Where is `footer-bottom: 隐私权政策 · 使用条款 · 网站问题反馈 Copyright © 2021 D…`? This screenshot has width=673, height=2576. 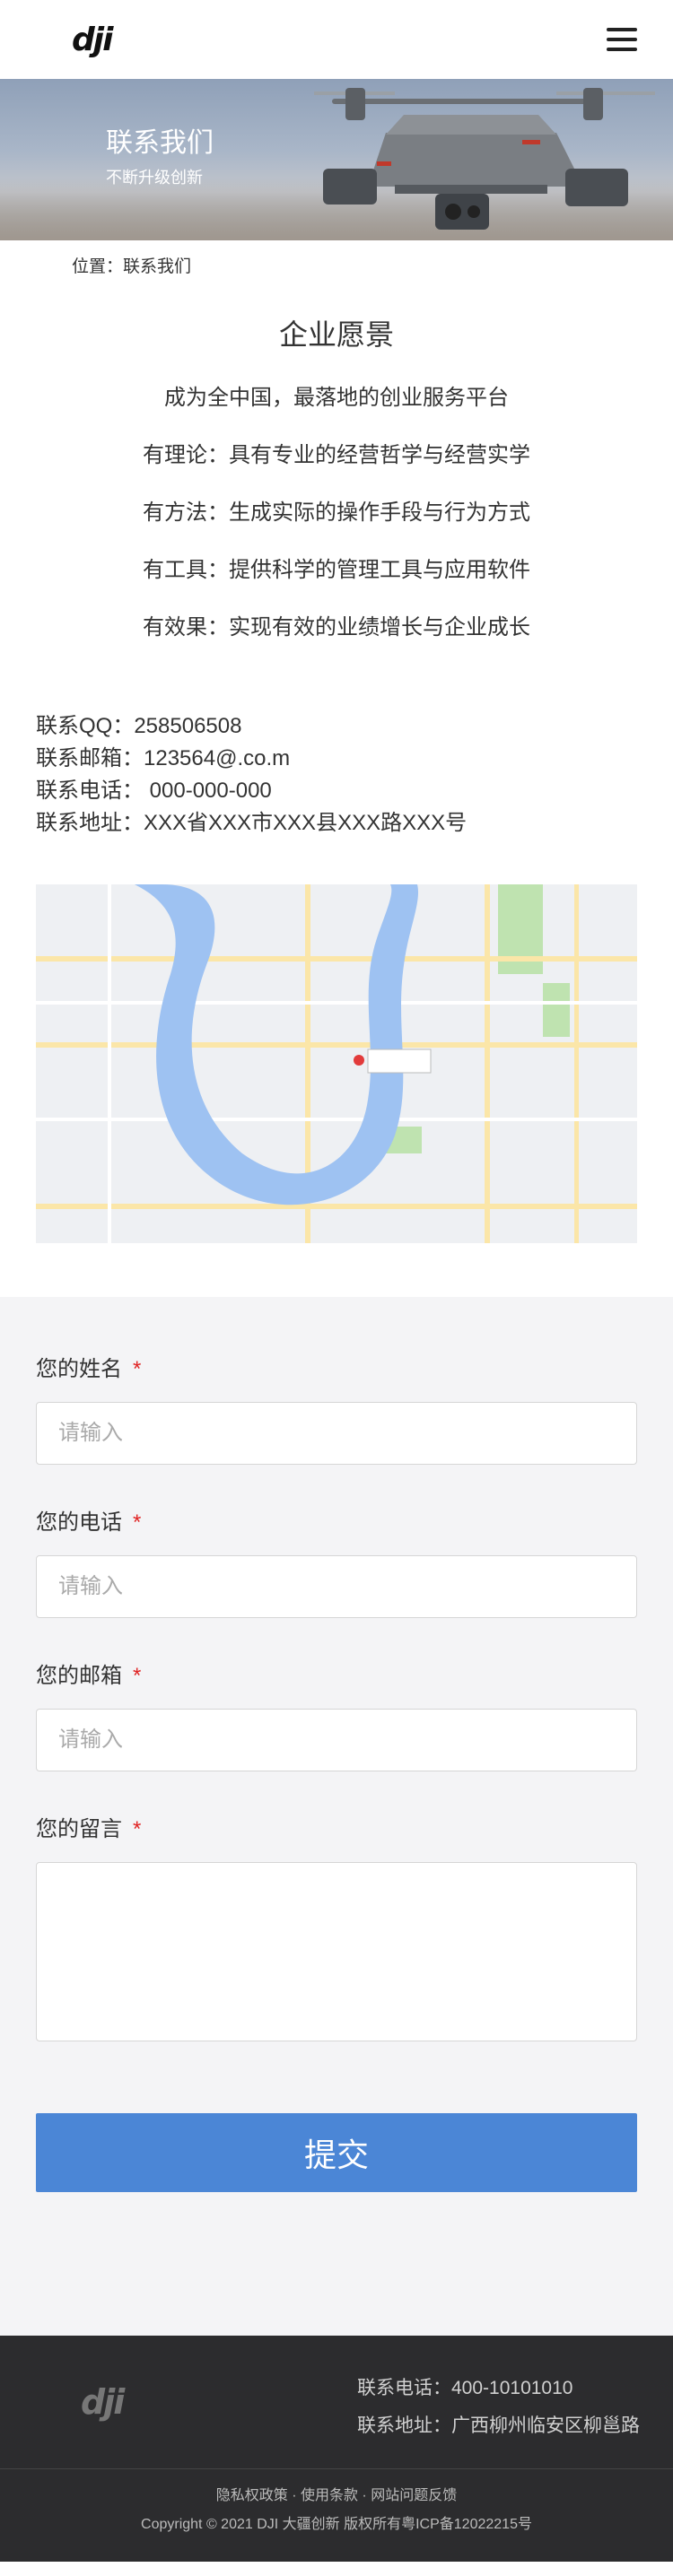 footer-bottom: 隐私权政策 · 使用条款 · 网站问题反馈 Copyright © 2021 D… is located at coordinates (336, 2503).